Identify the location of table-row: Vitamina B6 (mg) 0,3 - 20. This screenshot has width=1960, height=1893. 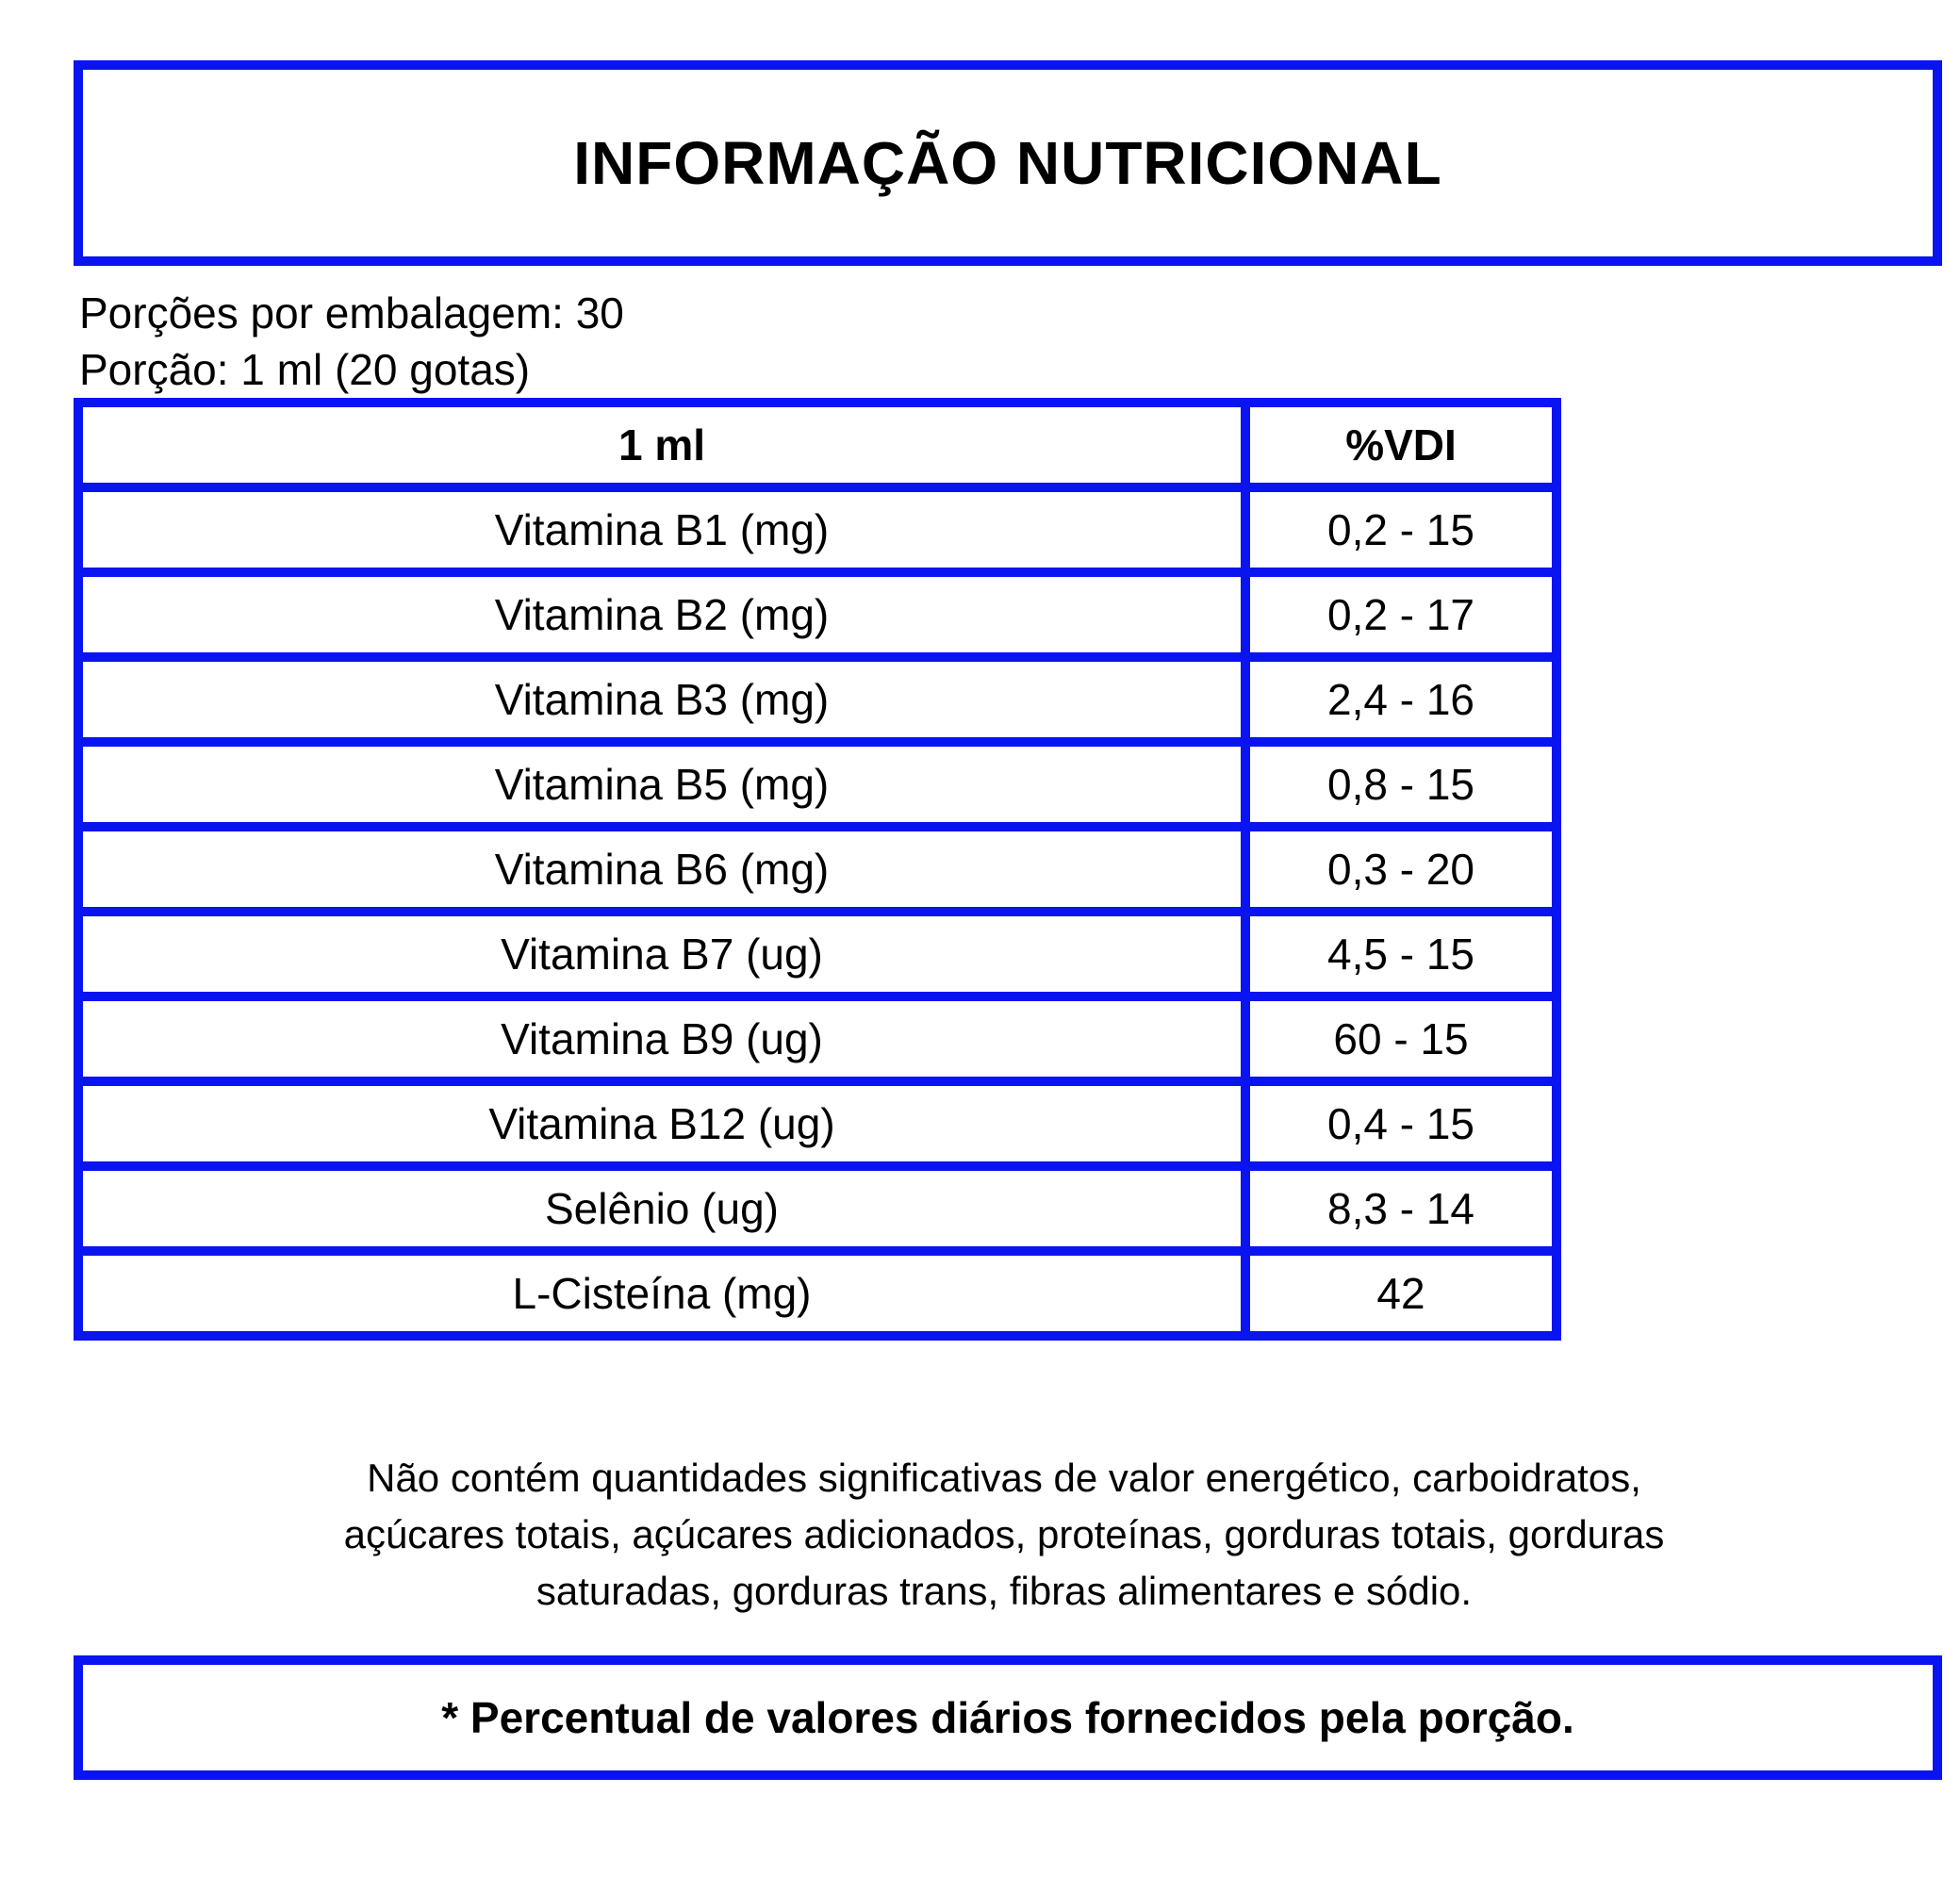
(817, 869).